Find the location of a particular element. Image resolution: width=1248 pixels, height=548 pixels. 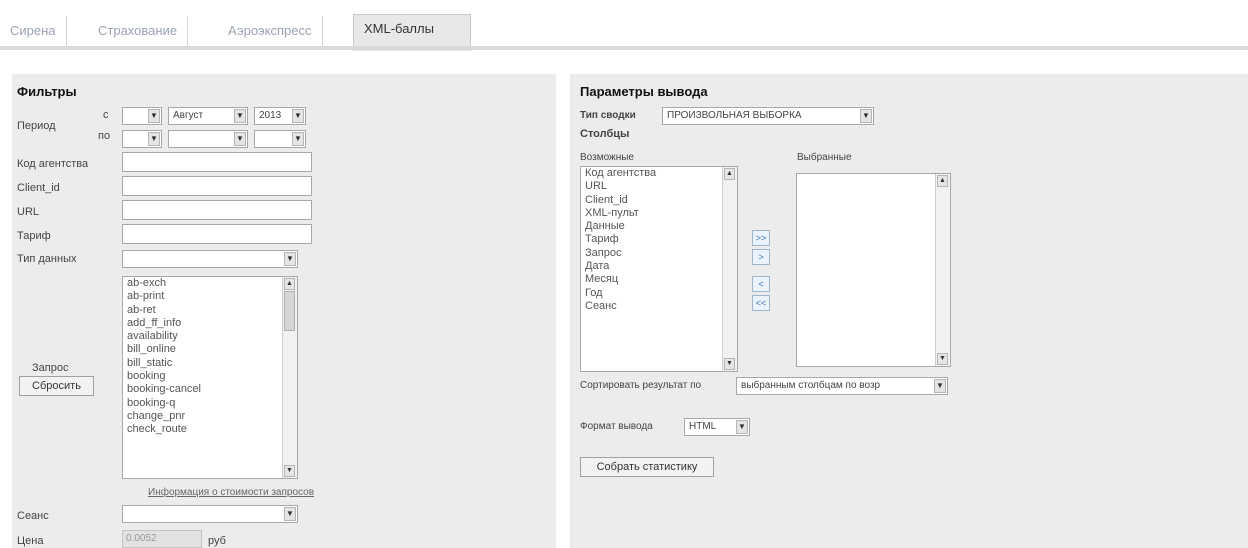

request-list-item: change_pnr is located at coordinates (210, 416).